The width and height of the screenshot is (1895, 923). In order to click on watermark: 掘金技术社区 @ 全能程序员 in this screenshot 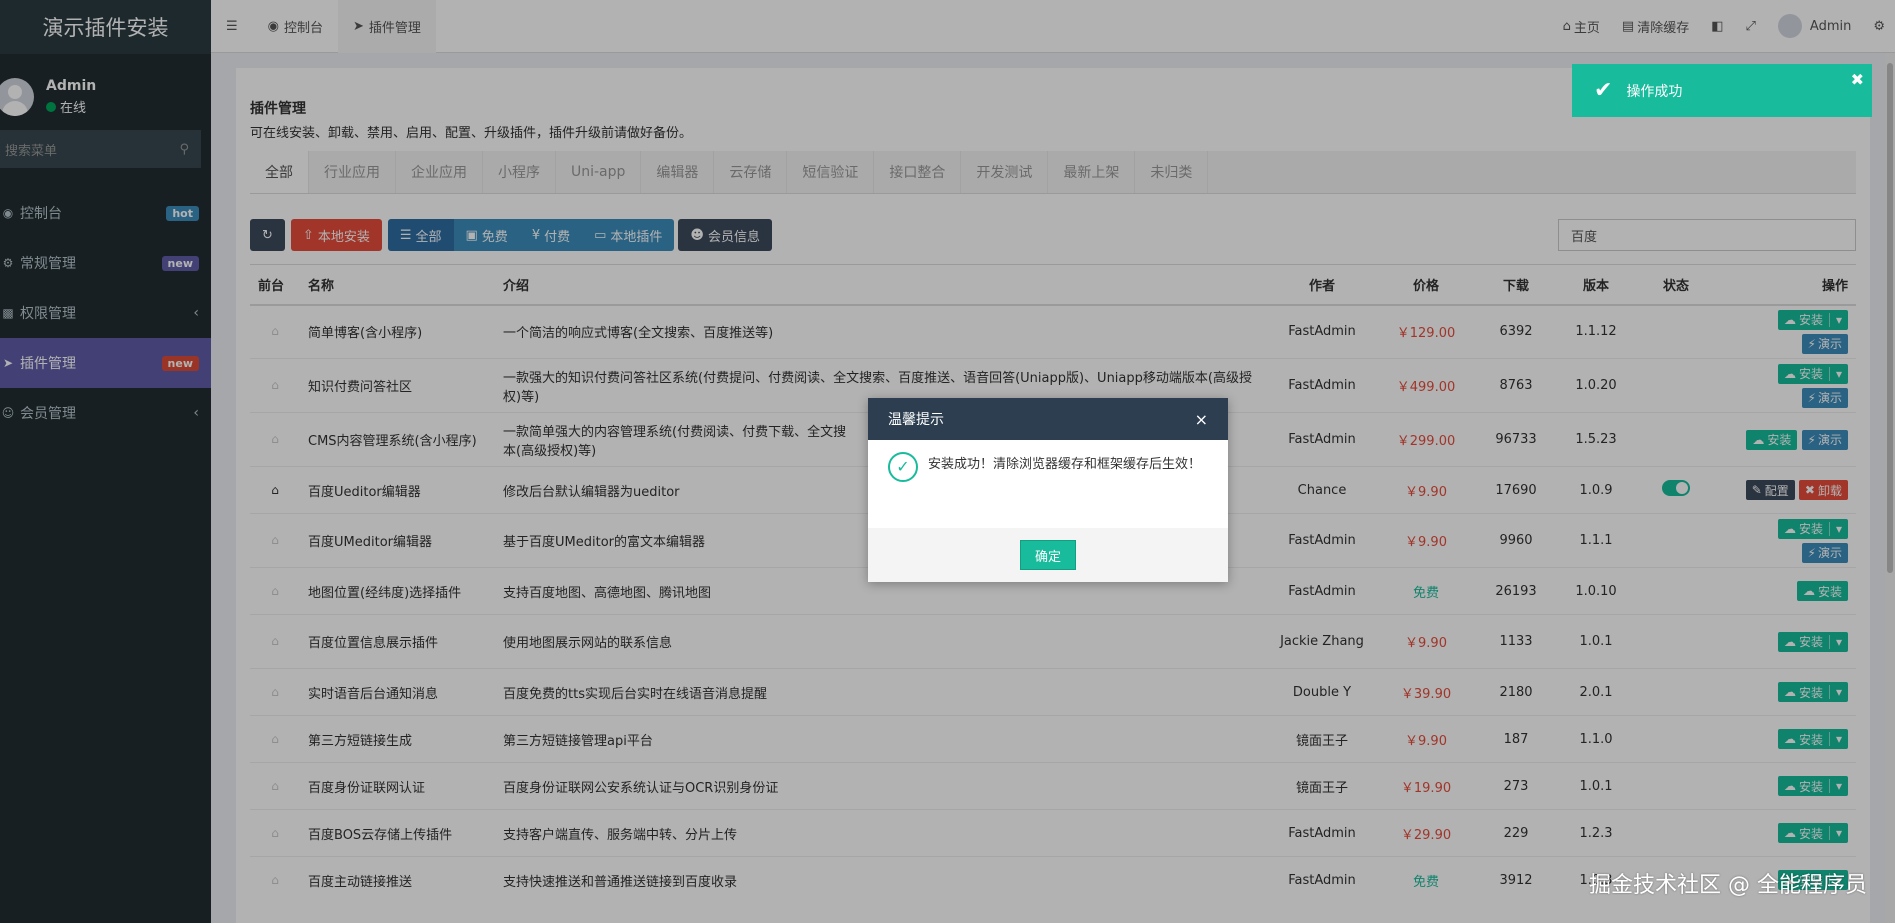, I will do `click(1728, 885)`.